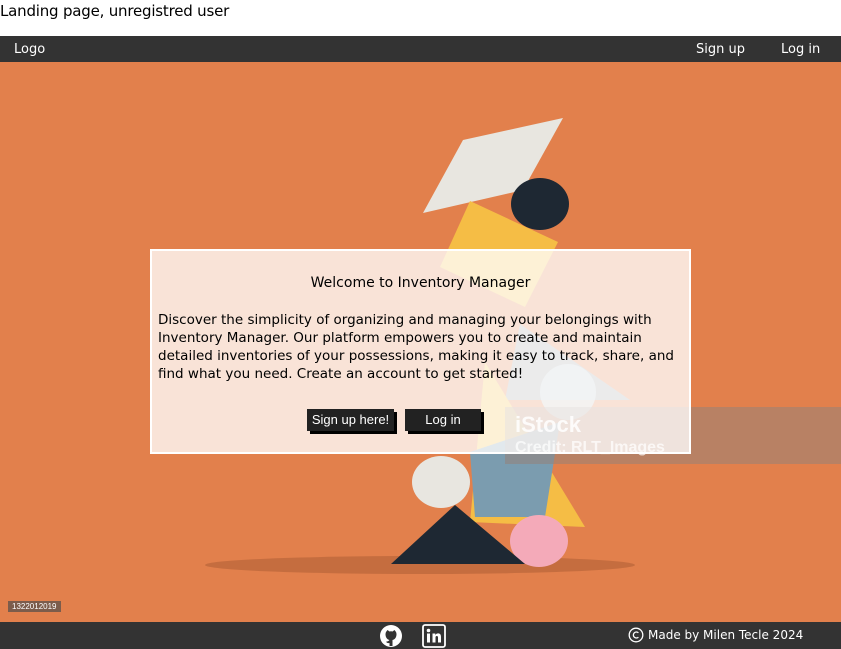 The image size is (841, 649). Describe the element at coordinates (636, 635) in the screenshot. I see `copyright-icon` at that location.